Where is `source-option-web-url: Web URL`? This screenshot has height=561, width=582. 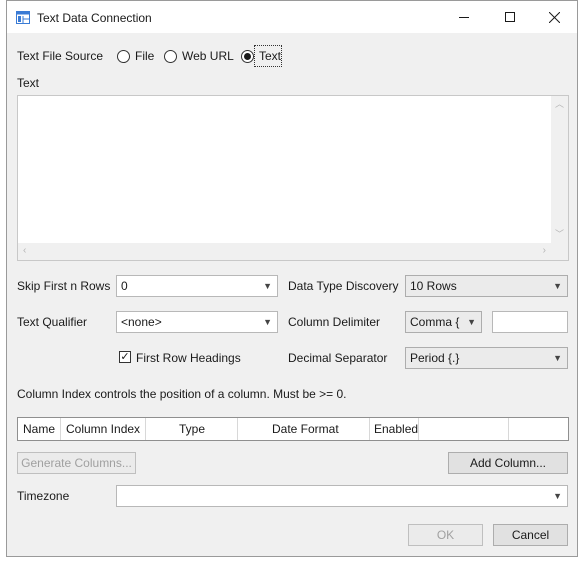 source-option-web-url: Web URL is located at coordinates (208, 56).